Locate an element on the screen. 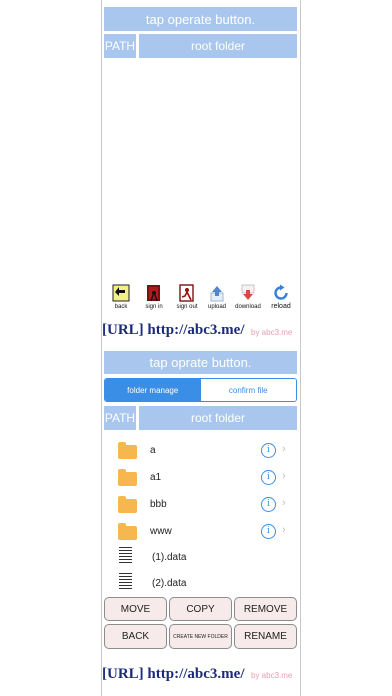 The image size is (392, 696). list-item-name: a1 is located at coordinates (156, 477).